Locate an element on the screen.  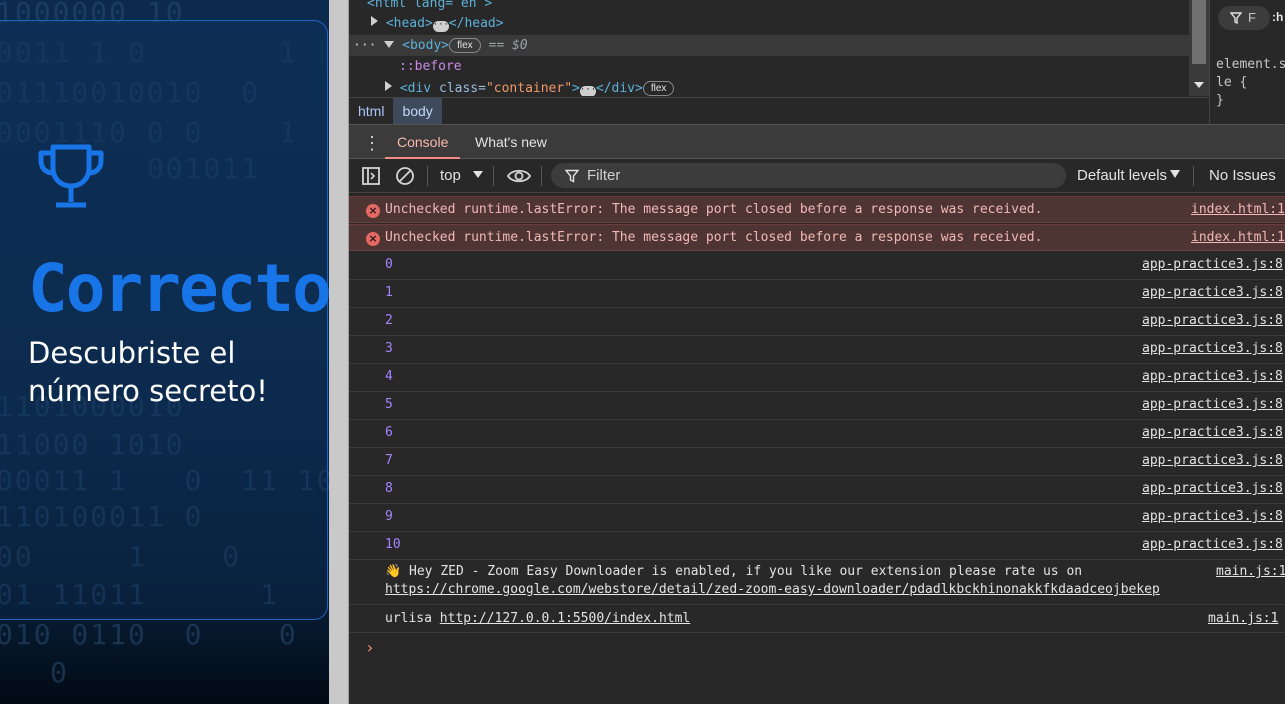
pseudo-element: ::before is located at coordinates (430, 66).